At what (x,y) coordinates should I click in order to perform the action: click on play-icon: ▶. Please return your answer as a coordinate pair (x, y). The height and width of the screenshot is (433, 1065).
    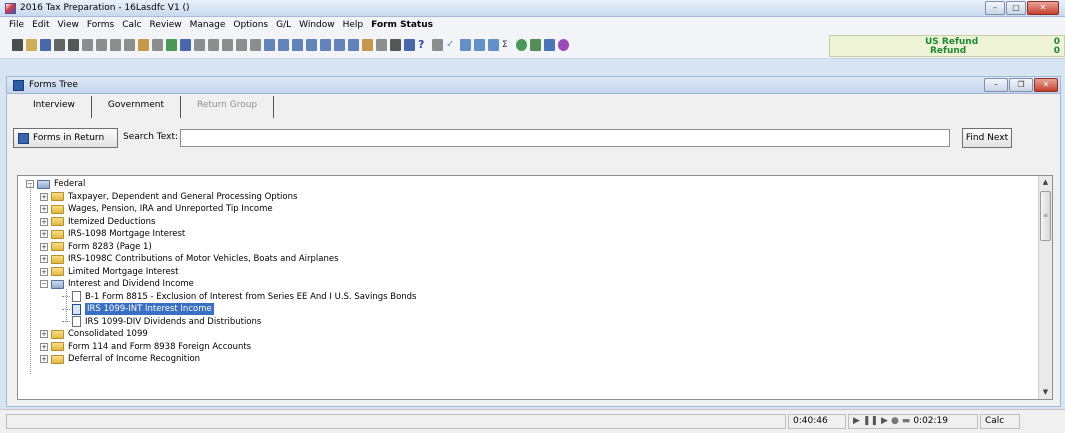
    Looking at the image, I should click on (856, 421).